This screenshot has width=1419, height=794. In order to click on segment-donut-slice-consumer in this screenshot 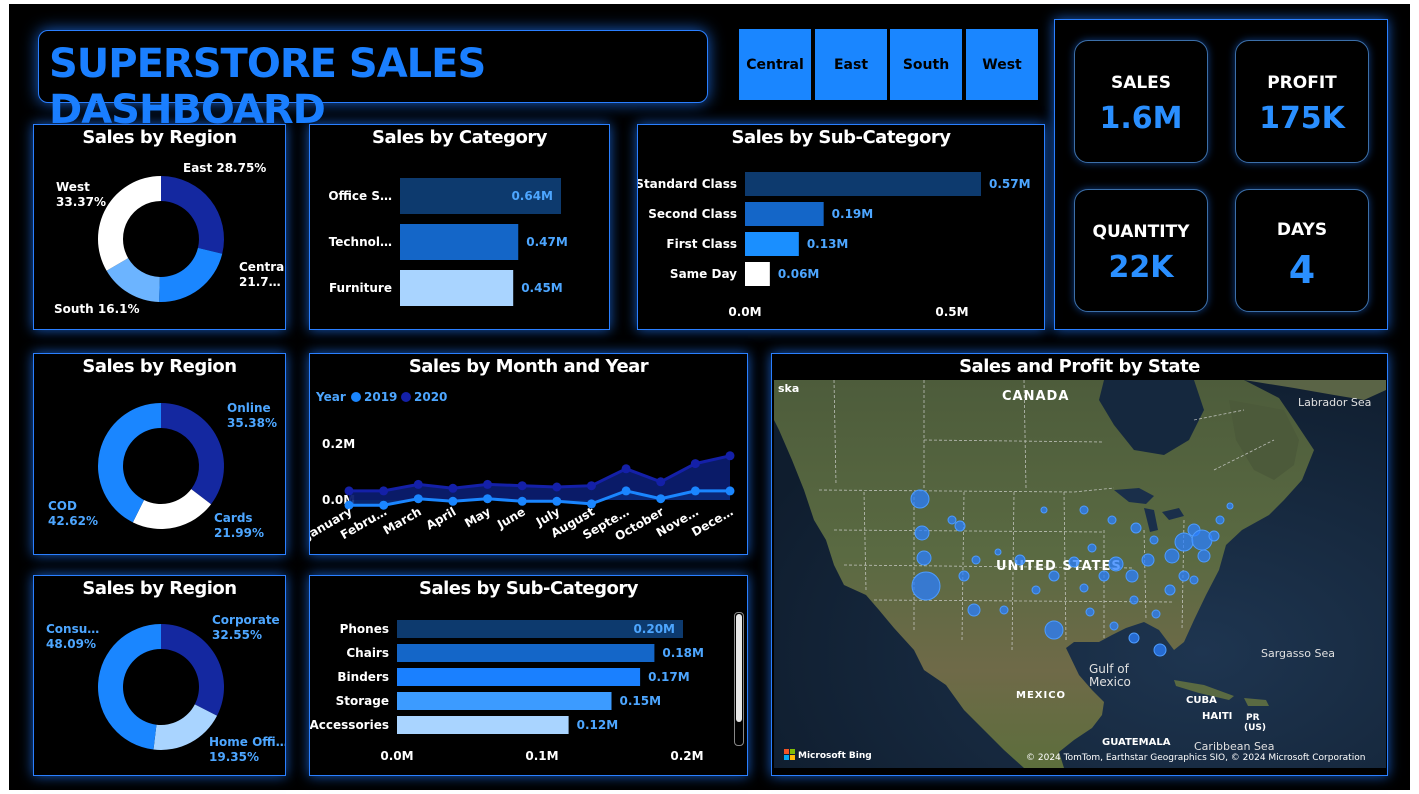, I will do `click(129, 687)`.